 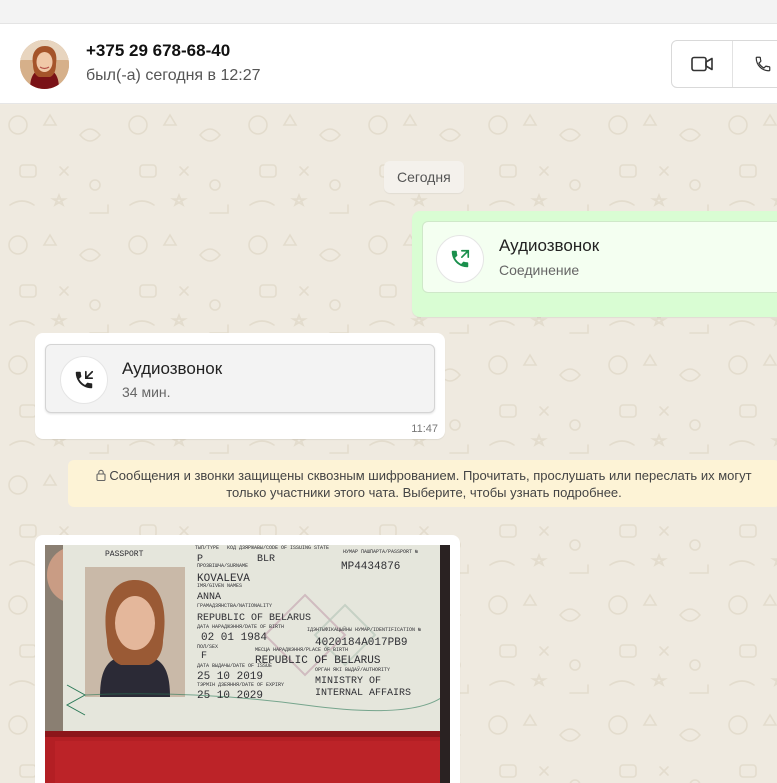 I want to click on phone-icon, so click(x=762, y=64).